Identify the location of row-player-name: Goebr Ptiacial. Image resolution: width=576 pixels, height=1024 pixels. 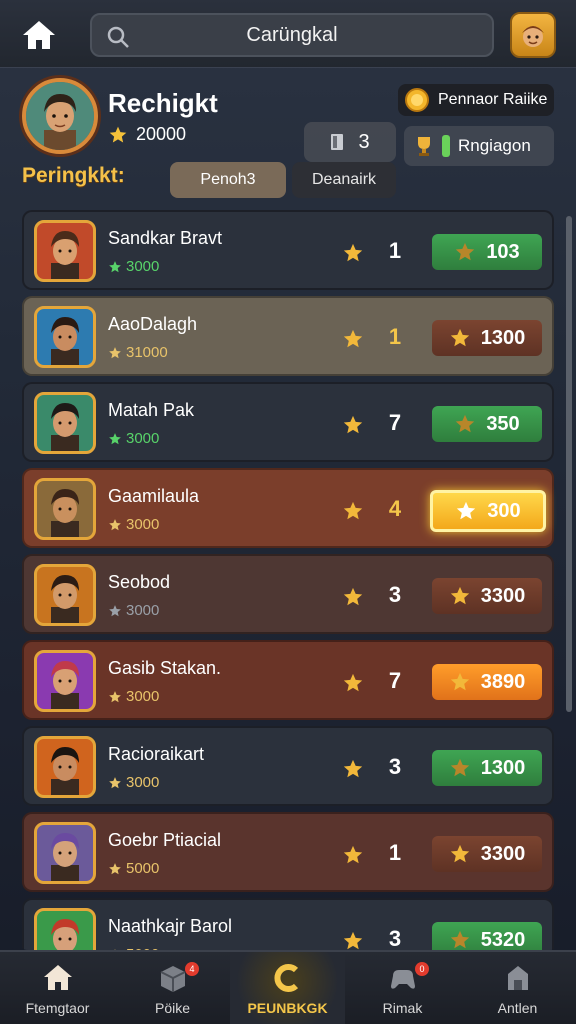
(165, 840).